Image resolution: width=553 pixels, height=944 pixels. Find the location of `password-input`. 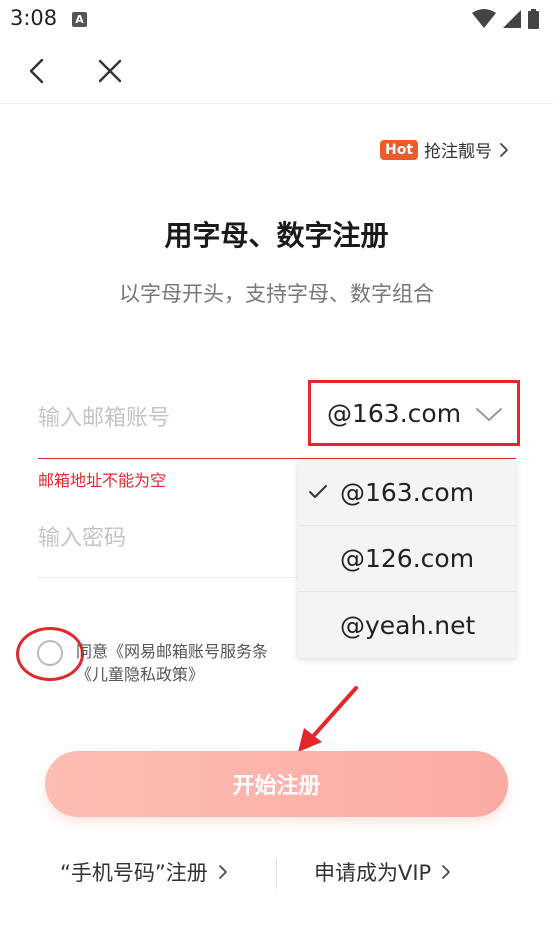

password-input is located at coordinates (163, 538).